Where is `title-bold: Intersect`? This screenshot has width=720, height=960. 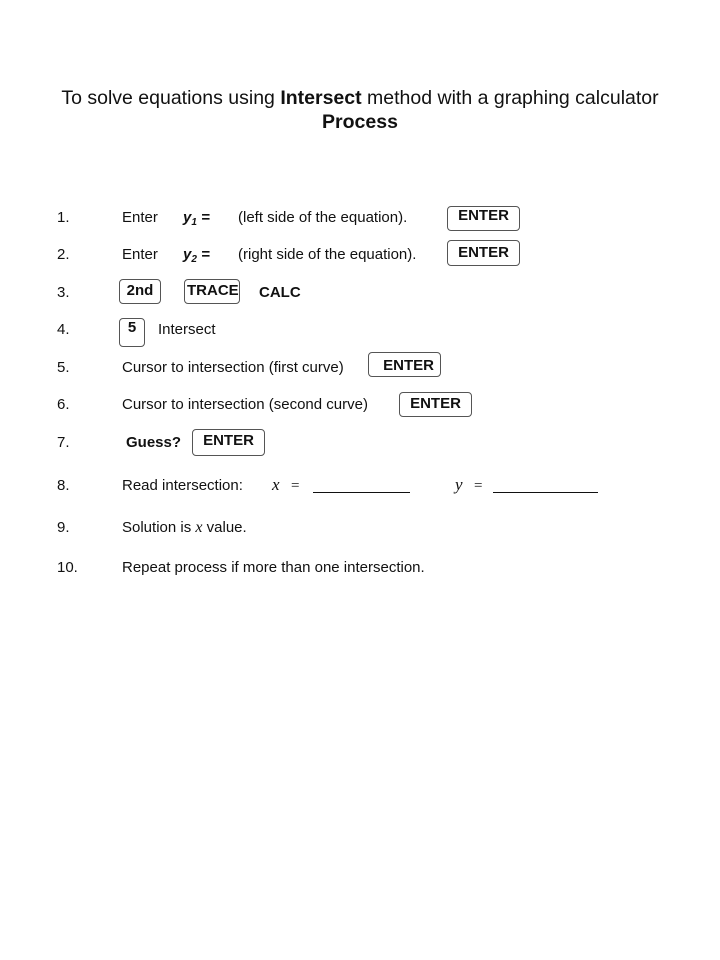 title-bold: Intersect is located at coordinates (321, 98).